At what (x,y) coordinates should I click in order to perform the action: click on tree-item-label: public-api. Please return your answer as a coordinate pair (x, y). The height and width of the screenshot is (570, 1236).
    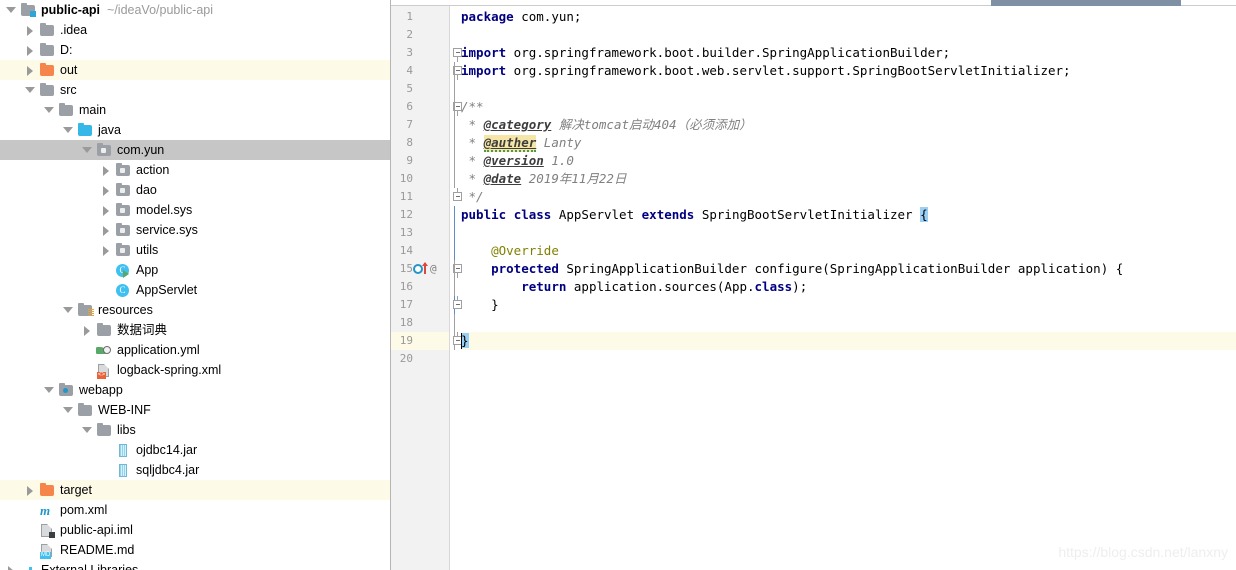
    Looking at the image, I should click on (71, 10).